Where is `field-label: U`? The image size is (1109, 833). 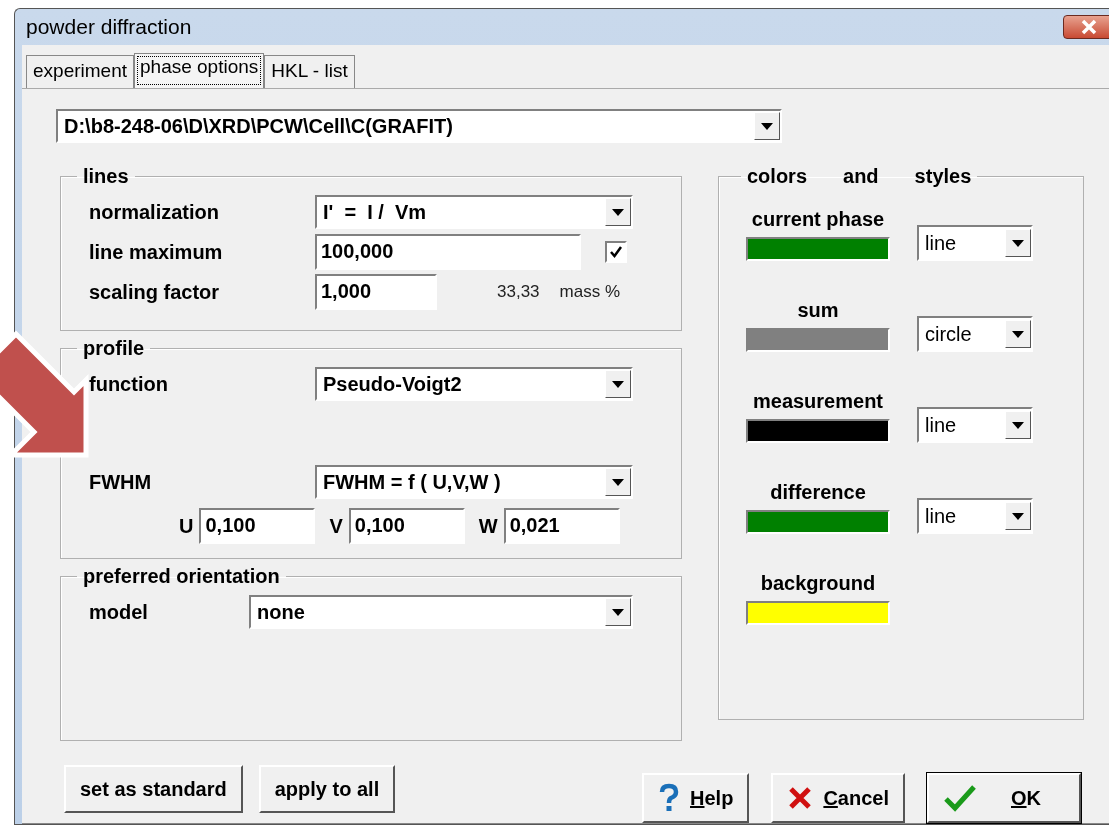 field-label: U is located at coordinates (186, 526).